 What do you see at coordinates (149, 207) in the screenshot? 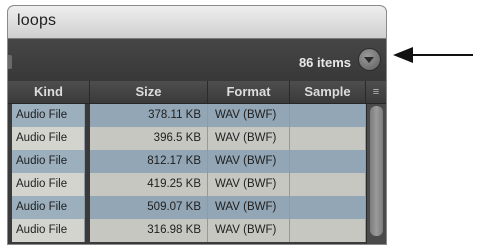
I see `cell-size: 509.07 KB` at bounding box center [149, 207].